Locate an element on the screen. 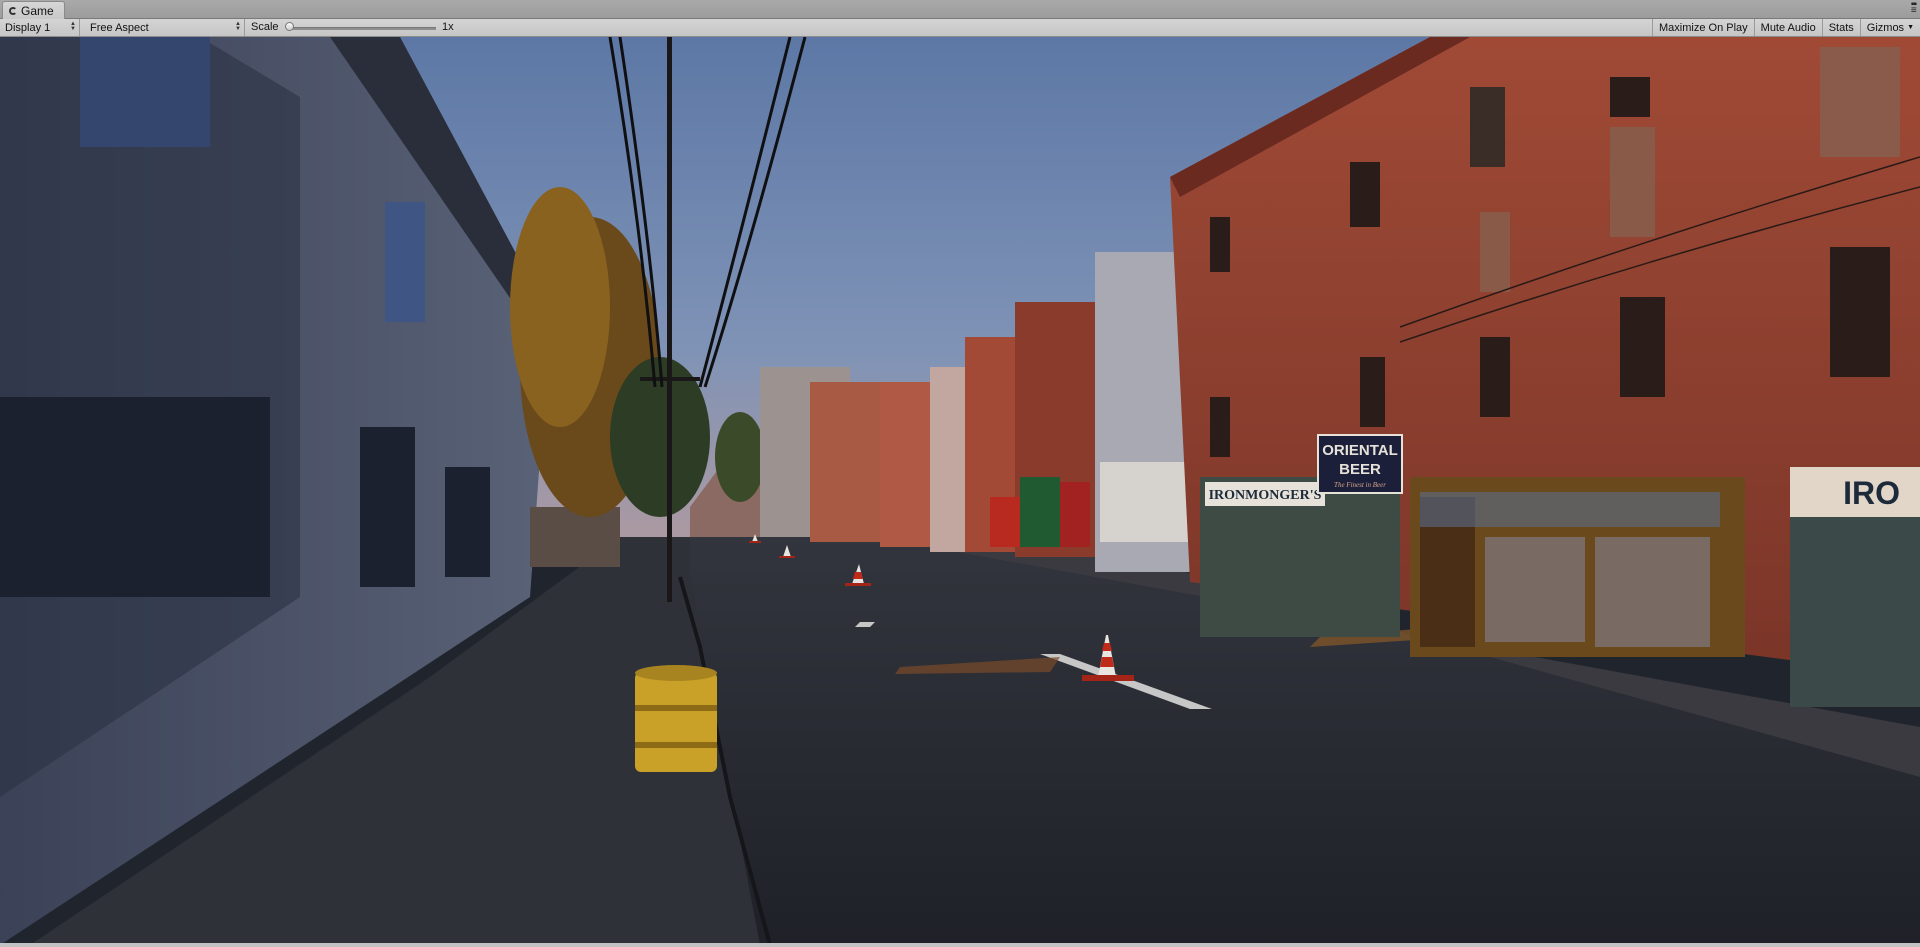  oriental-sign-line1: ORIENTAL is located at coordinates (1360, 450).